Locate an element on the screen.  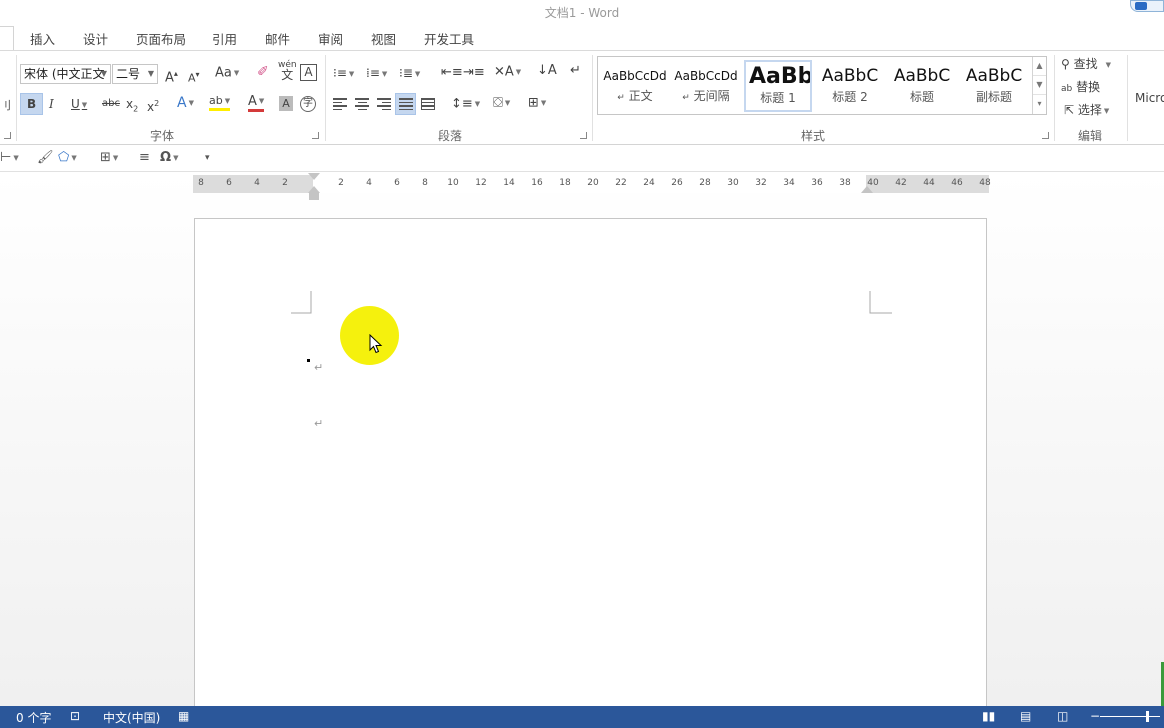
multilevel-list-icon: ⁝≣ is located at coordinates (406, 73).